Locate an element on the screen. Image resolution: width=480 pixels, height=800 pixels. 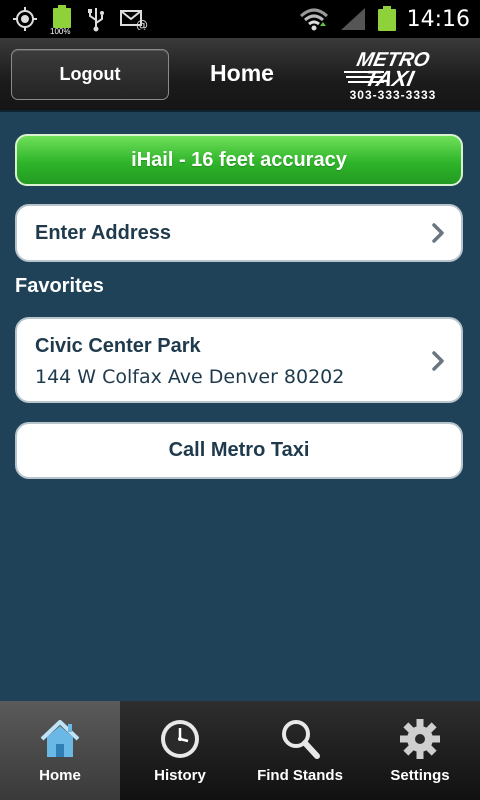
enter-address-label: Enter Address is located at coordinates (103, 233).